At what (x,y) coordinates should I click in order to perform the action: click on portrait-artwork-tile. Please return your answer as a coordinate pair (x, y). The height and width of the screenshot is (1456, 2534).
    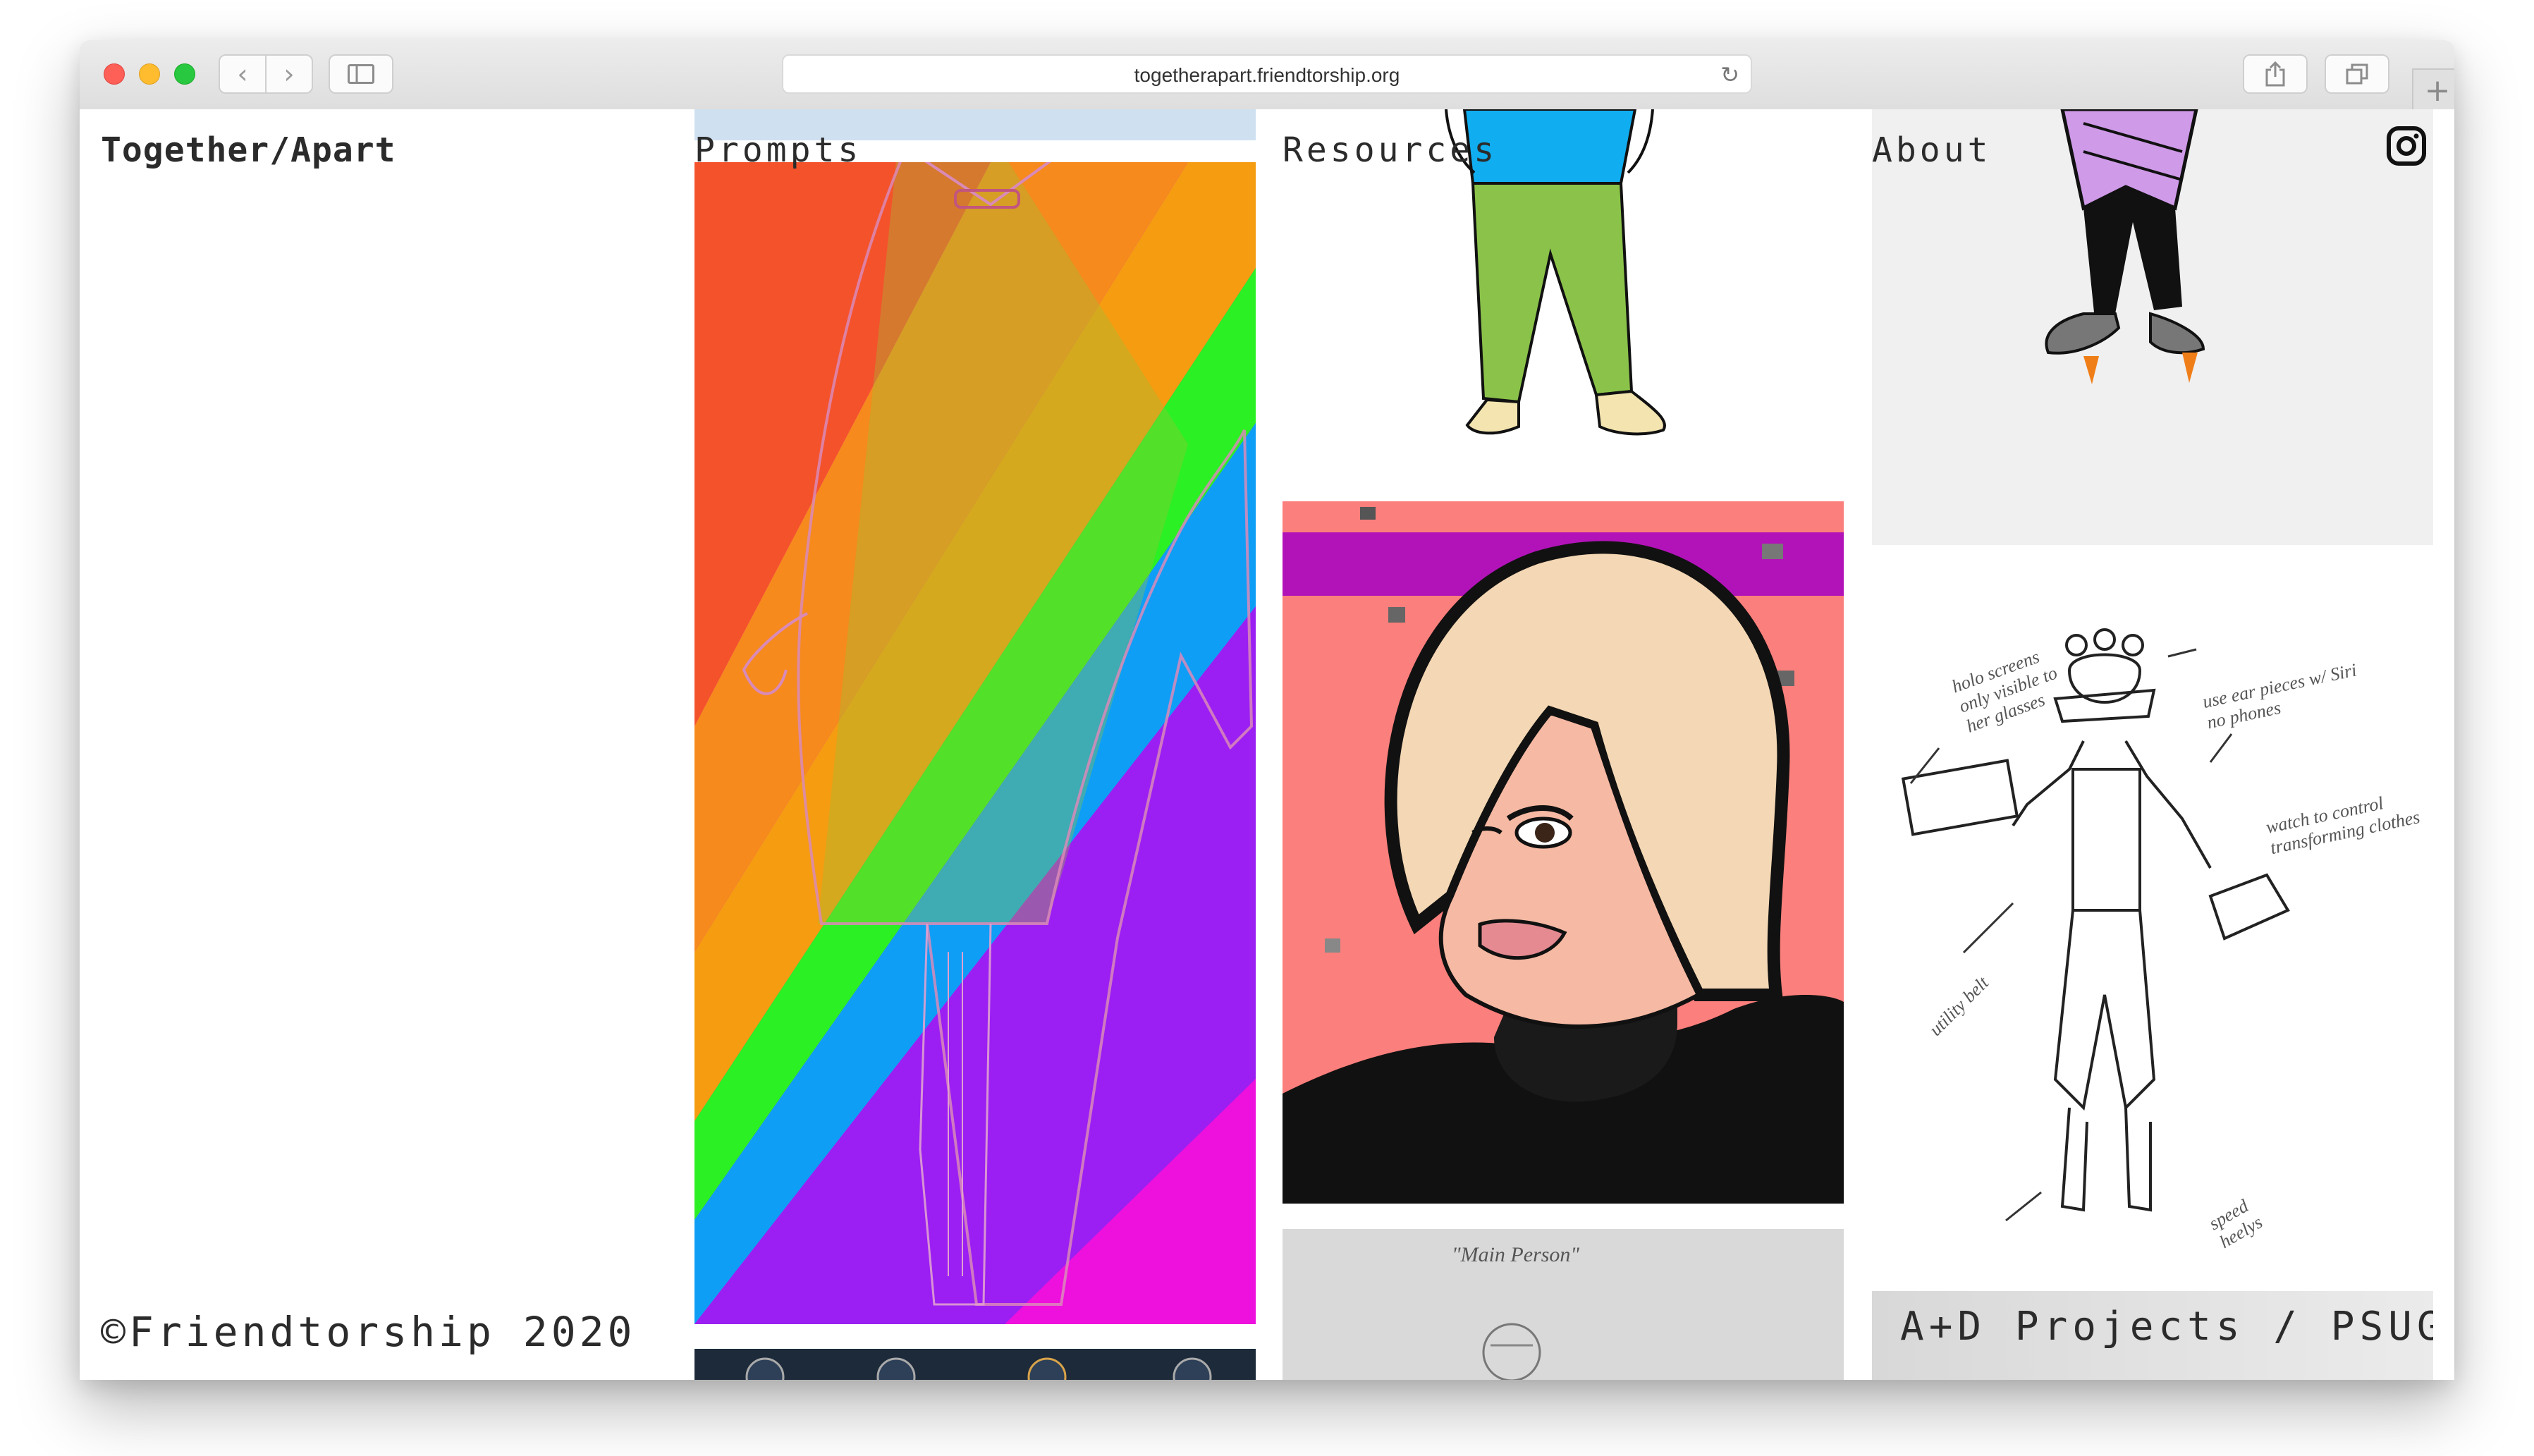
    Looking at the image, I should click on (1563, 852).